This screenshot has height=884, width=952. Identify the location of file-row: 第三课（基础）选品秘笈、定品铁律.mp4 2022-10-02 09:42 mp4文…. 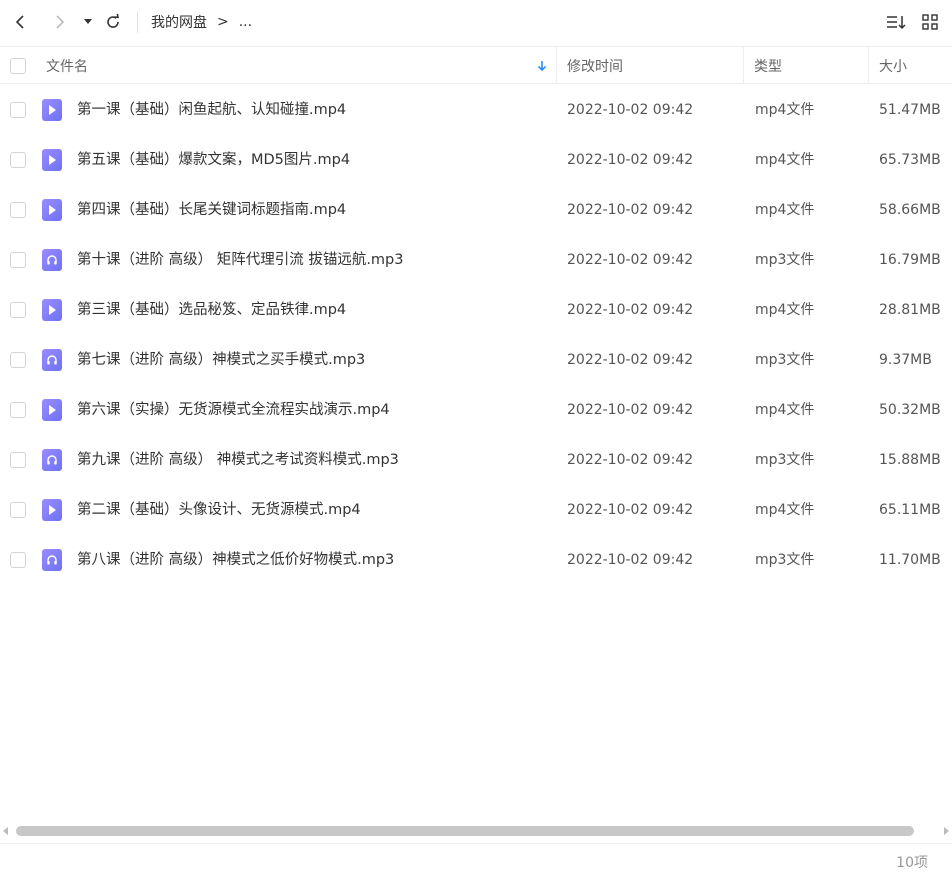
(476, 310).